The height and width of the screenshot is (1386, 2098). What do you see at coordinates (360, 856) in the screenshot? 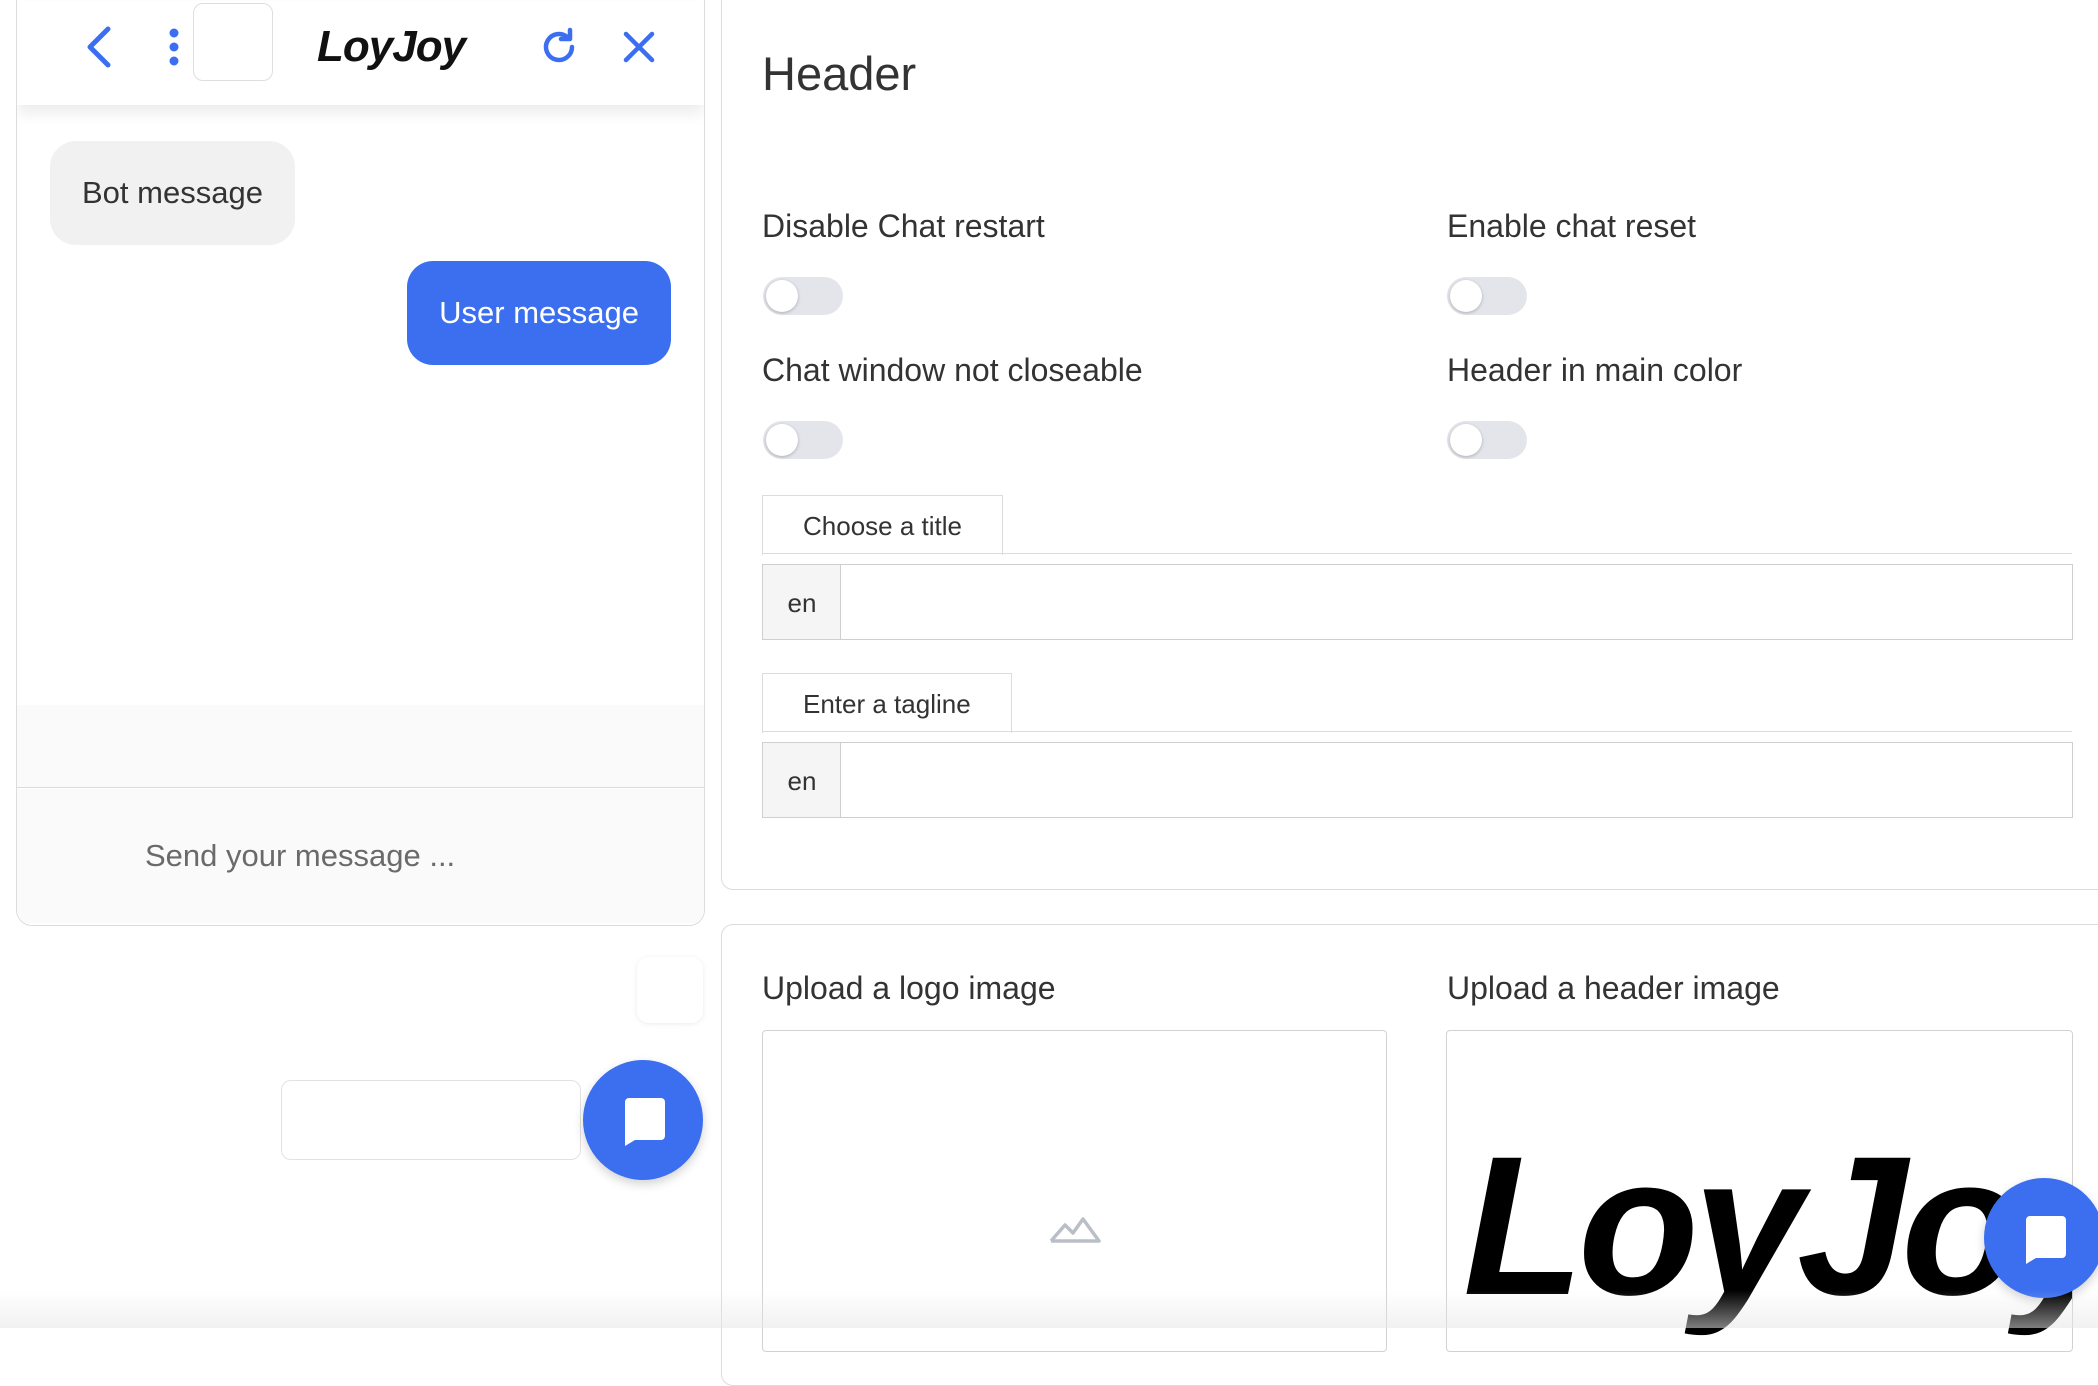
I see `message-input` at bounding box center [360, 856].